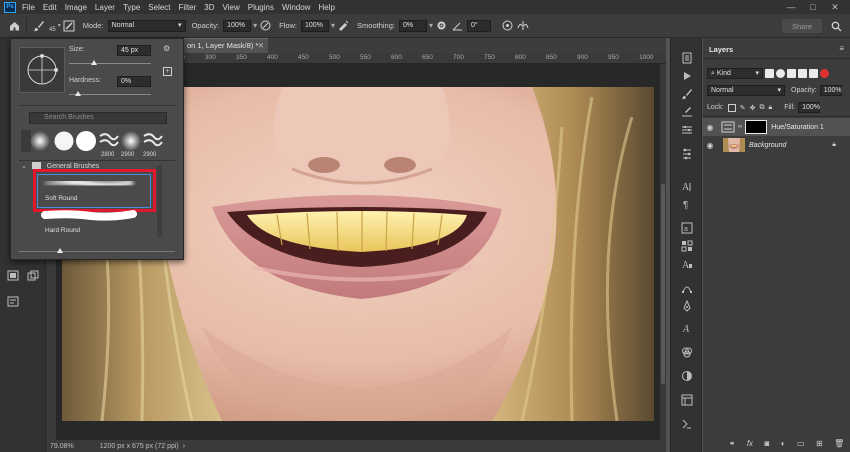 The image size is (850, 452). I want to click on brush-tip-hard-large, so click(86, 141).